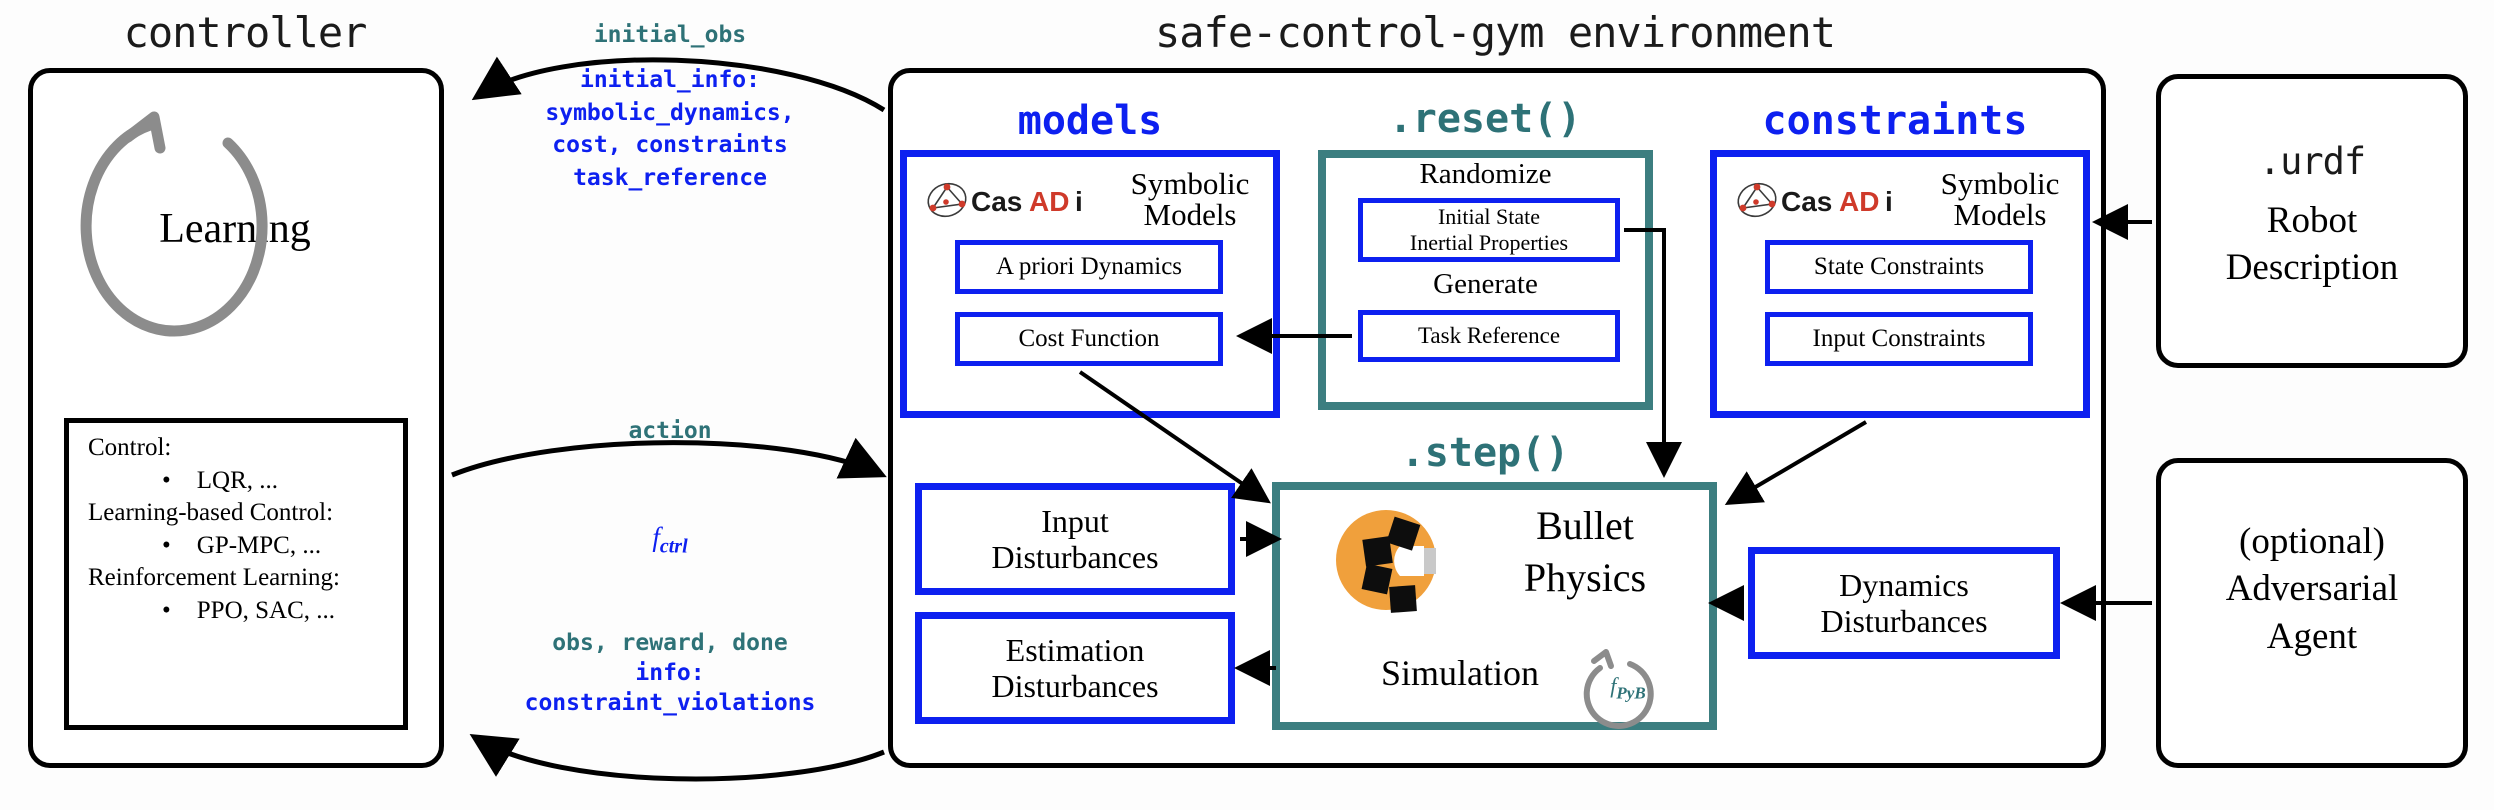 This screenshot has height=810, width=2494. Describe the element at coordinates (1190, 183) in the screenshot. I see `models-subtitle-line-0: Symbolic` at that location.